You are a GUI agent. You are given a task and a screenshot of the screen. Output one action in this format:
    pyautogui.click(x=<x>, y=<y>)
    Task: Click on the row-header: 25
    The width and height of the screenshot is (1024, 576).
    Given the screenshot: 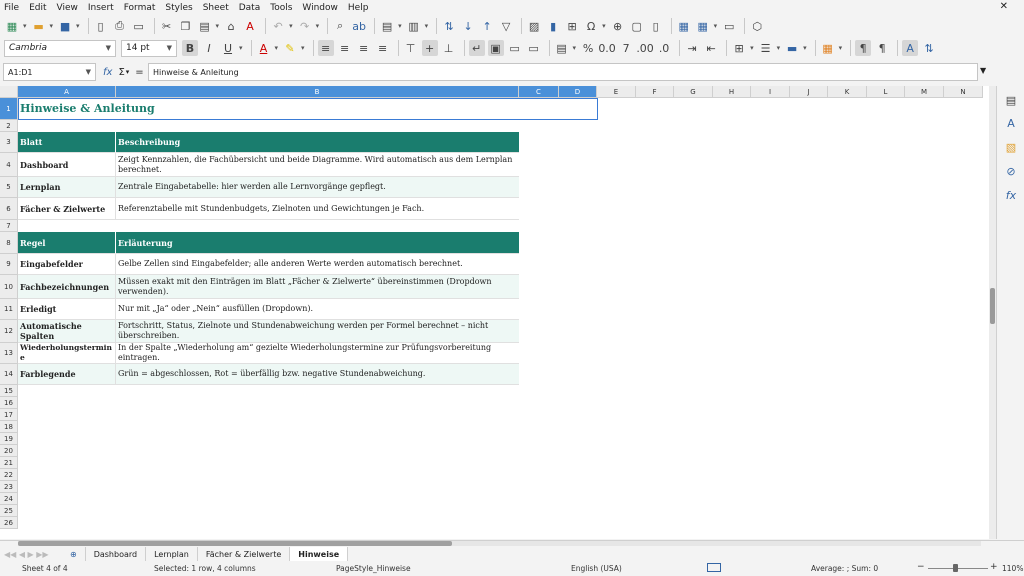 What is the action you would take?
    pyautogui.click(x=9, y=511)
    